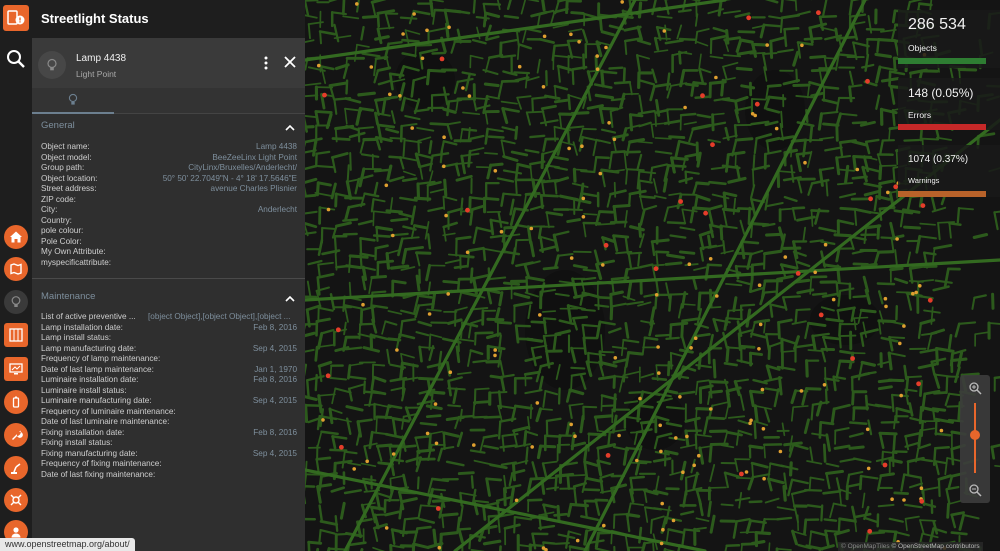 The height and width of the screenshot is (551, 1000). I want to click on detail-row: Lamp installation date: Feb 8, 2016, so click(169, 328).